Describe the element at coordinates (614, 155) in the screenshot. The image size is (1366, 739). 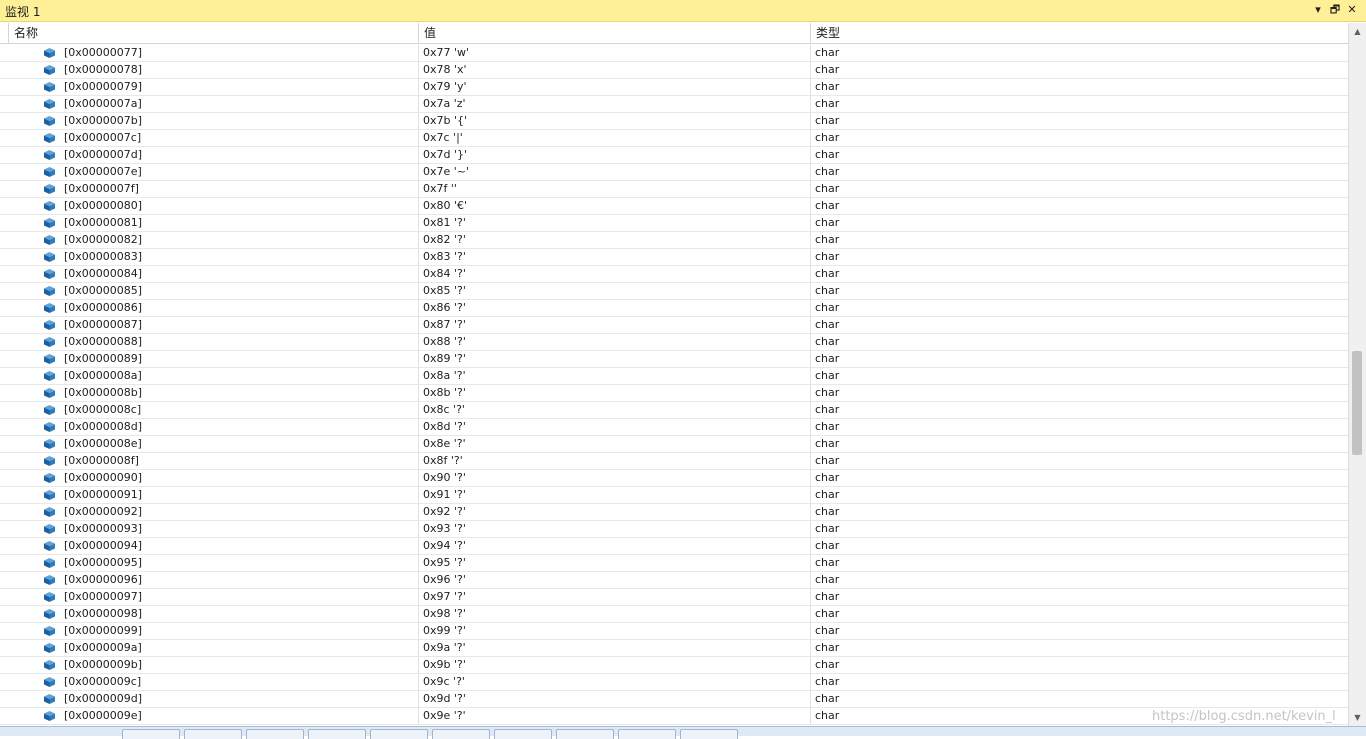
I see `watch-row-value: 0x7d '}'` at that location.